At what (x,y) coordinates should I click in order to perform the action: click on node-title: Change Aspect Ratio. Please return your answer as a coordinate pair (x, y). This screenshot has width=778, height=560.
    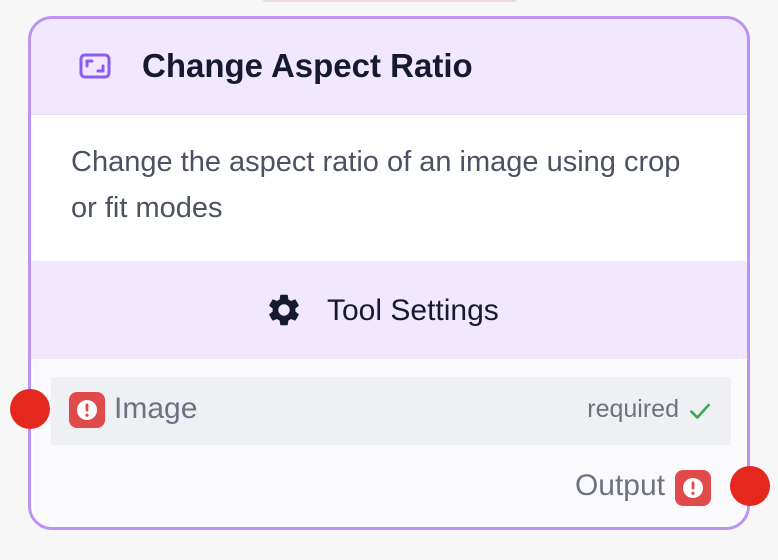
    Looking at the image, I should click on (307, 65).